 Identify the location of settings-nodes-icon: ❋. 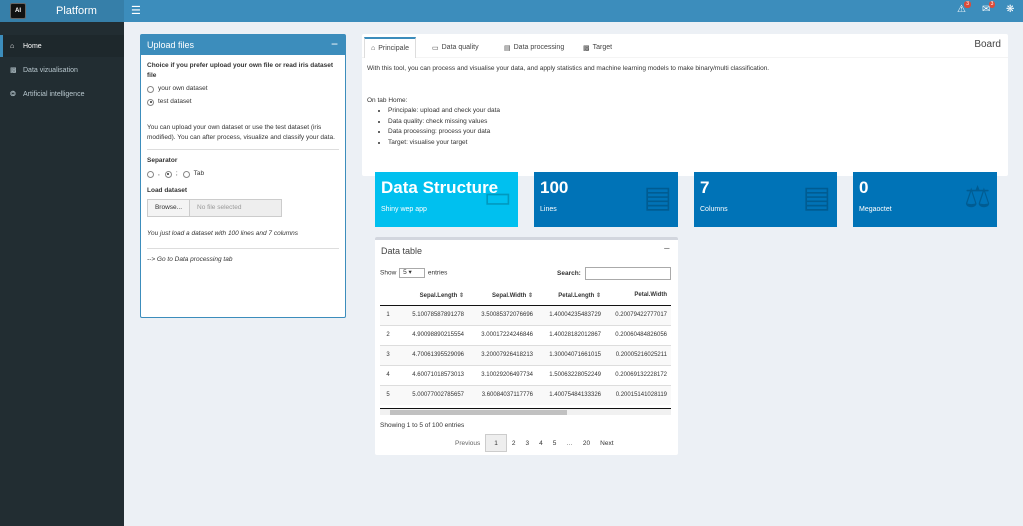
(1010, 9).